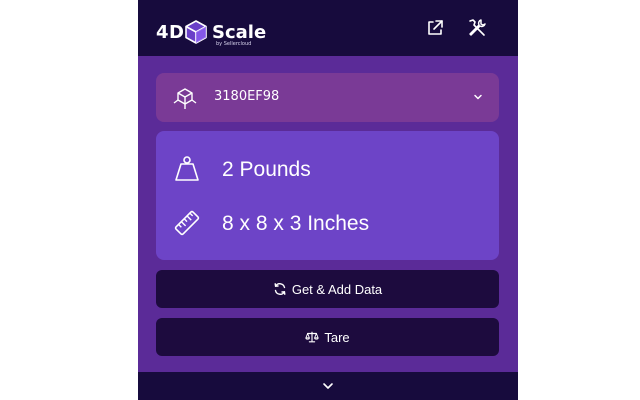 The height and width of the screenshot is (400, 640). I want to click on logo-scale-text: Scale, so click(239, 32).